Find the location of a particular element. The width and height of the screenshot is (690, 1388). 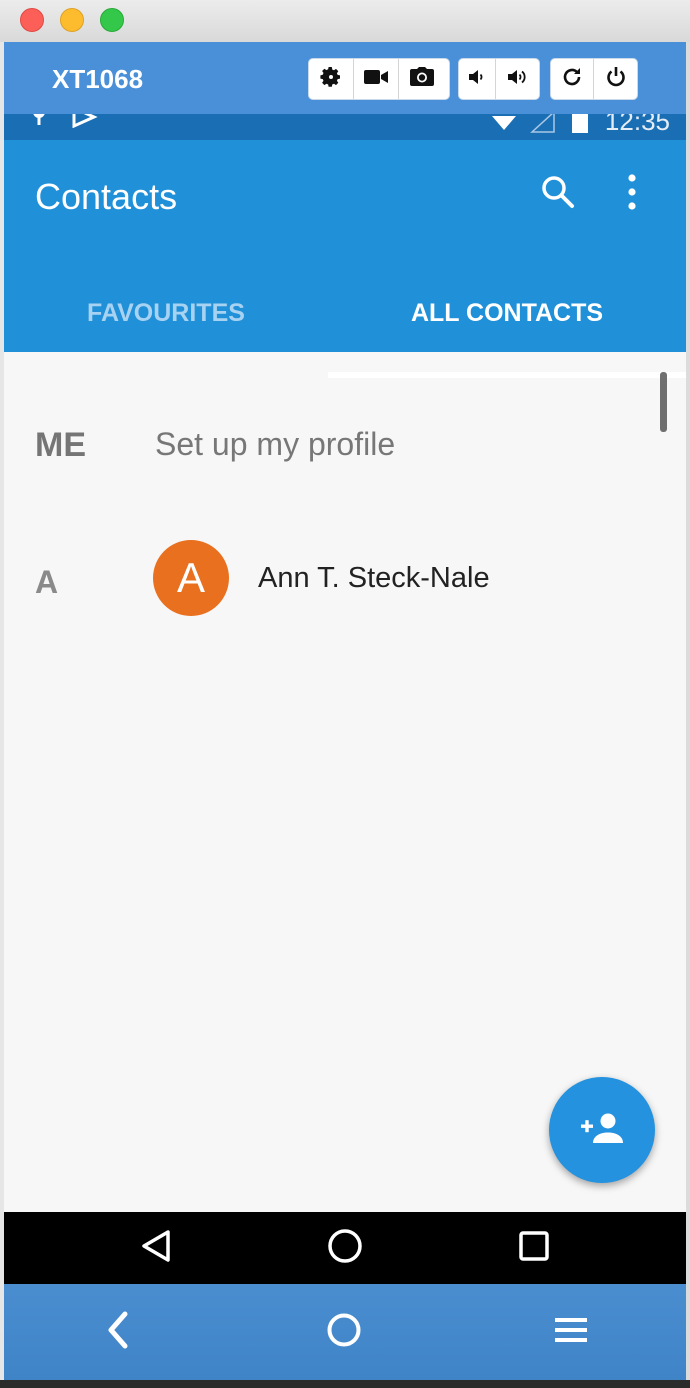

camera-icon is located at coordinates (422, 79).